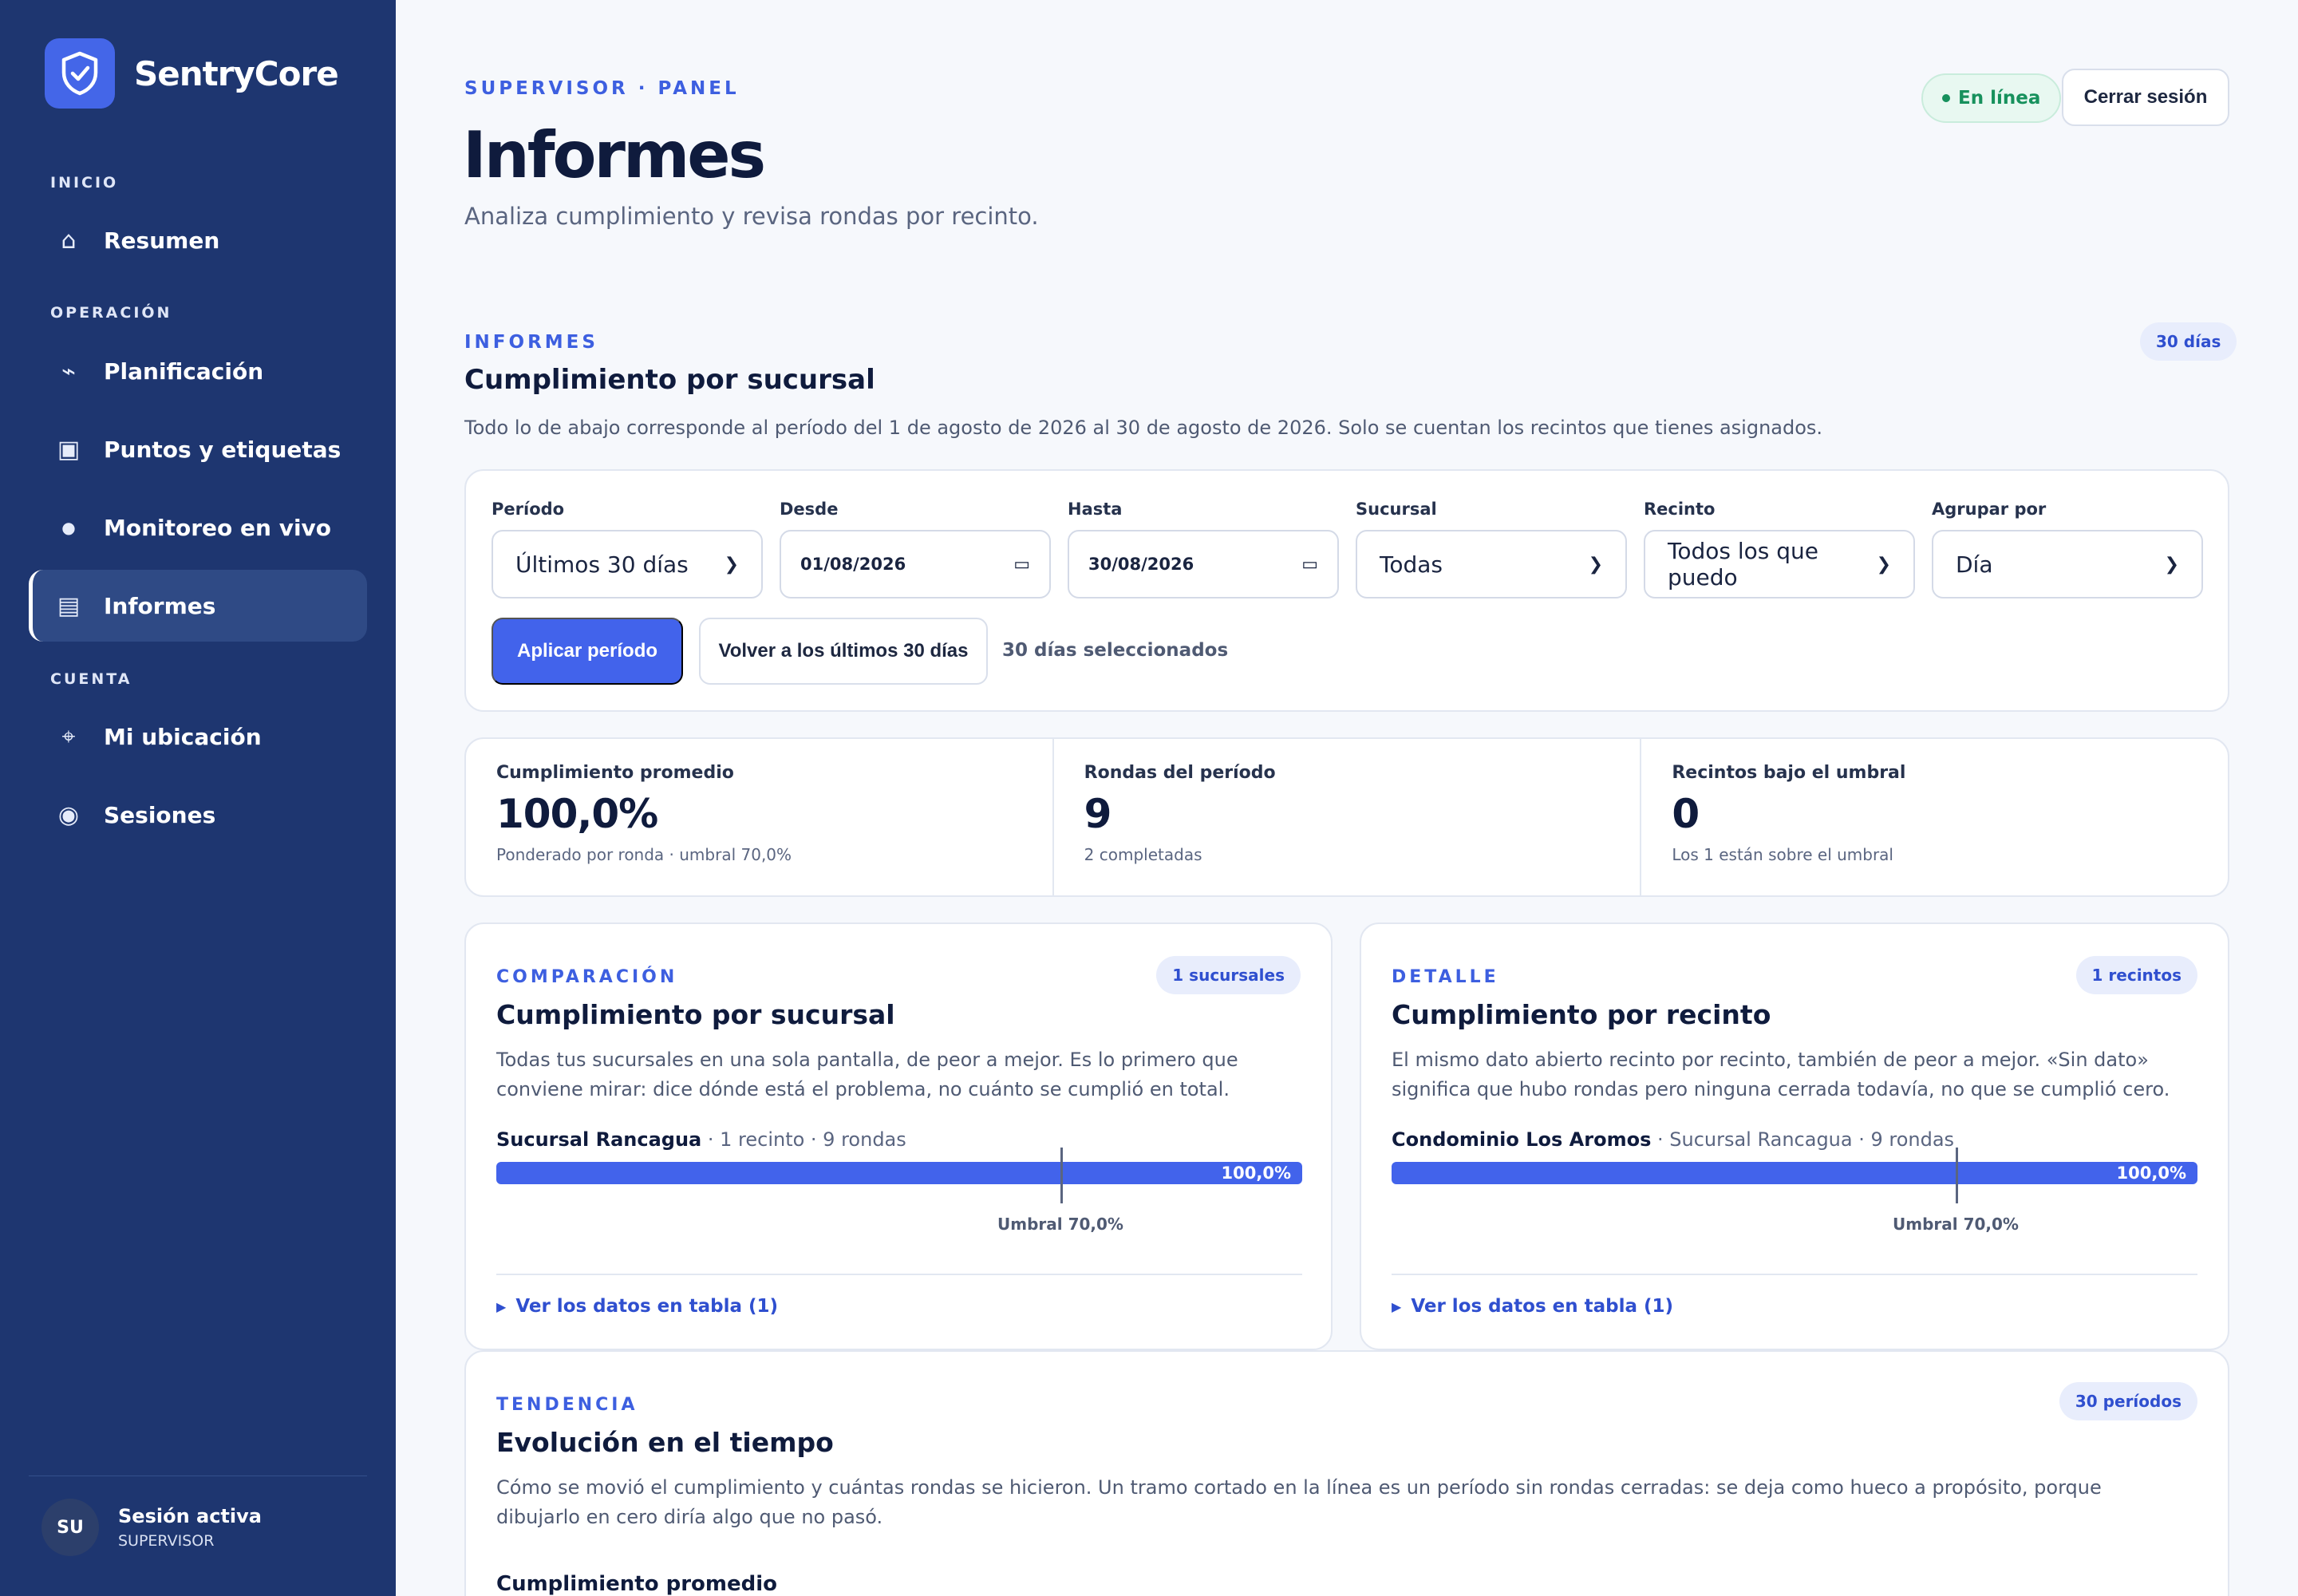 This screenshot has height=1596, width=2298. I want to click on session-role: SUPERVISOR, so click(166, 1541).